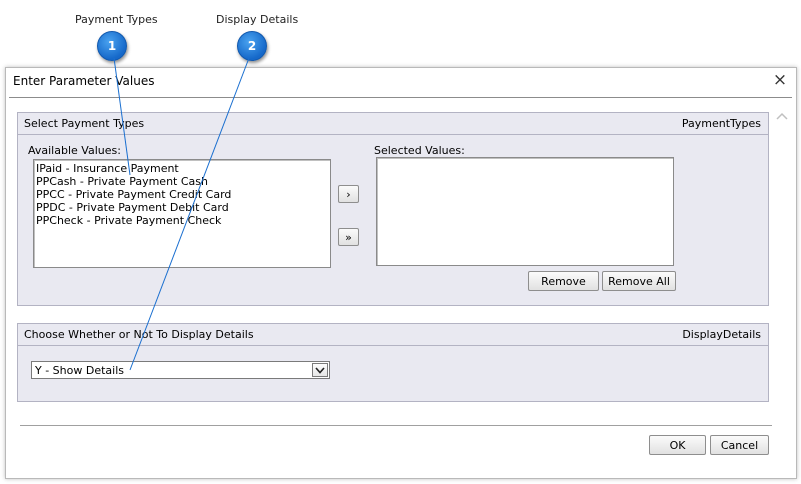  Describe the element at coordinates (721, 334) in the screenshot. I see `display-details-param-name: DisplayDetails` at that location.